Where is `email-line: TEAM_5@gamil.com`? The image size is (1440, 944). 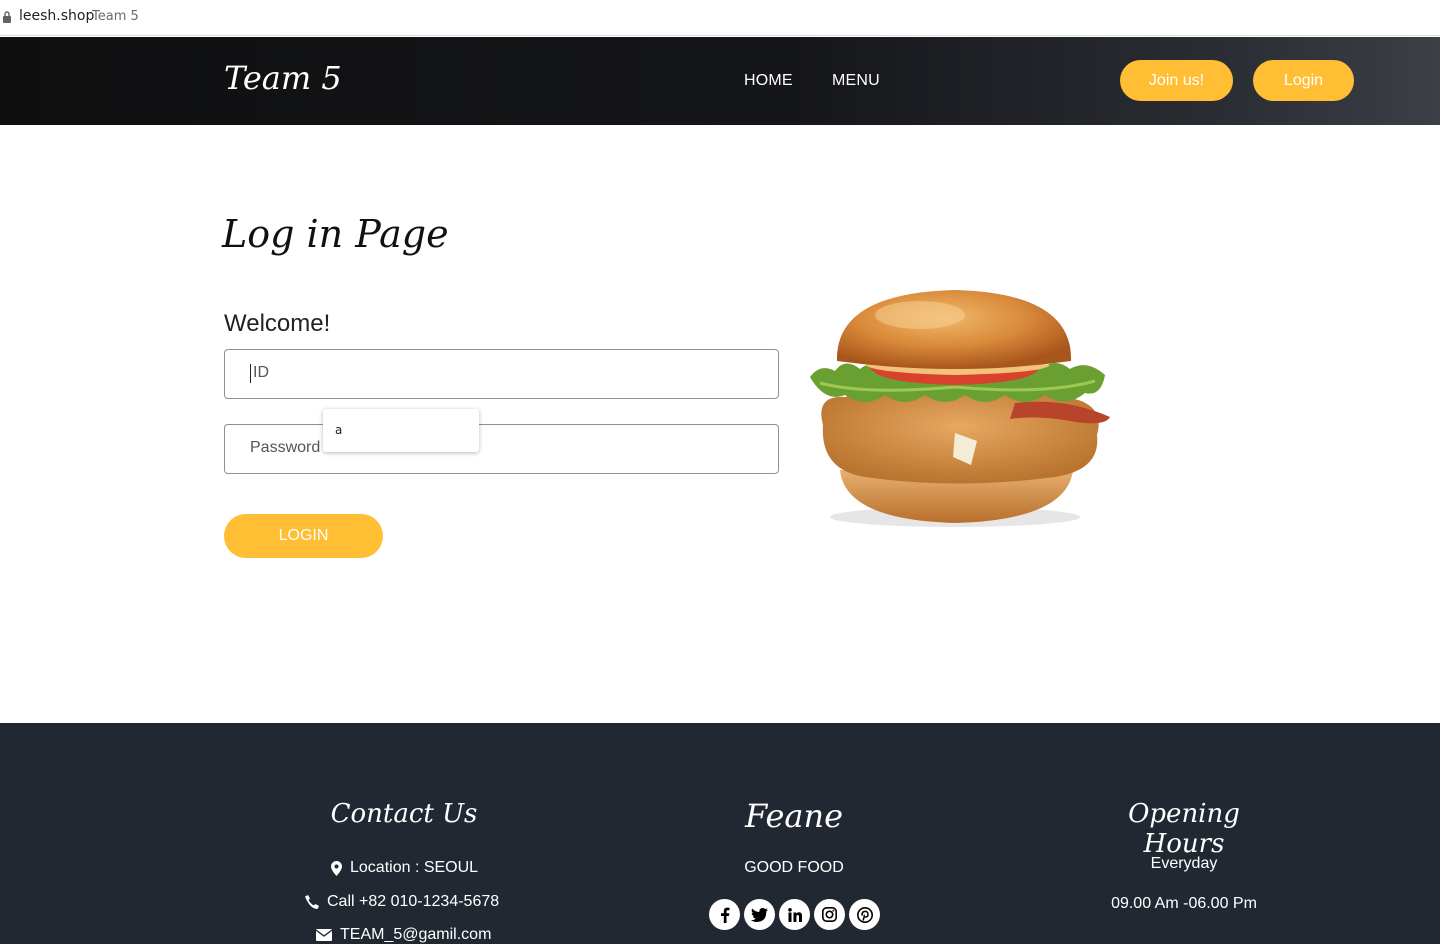
email-line: TEAM_5@gamil.com is located at coordinates (403, 935).